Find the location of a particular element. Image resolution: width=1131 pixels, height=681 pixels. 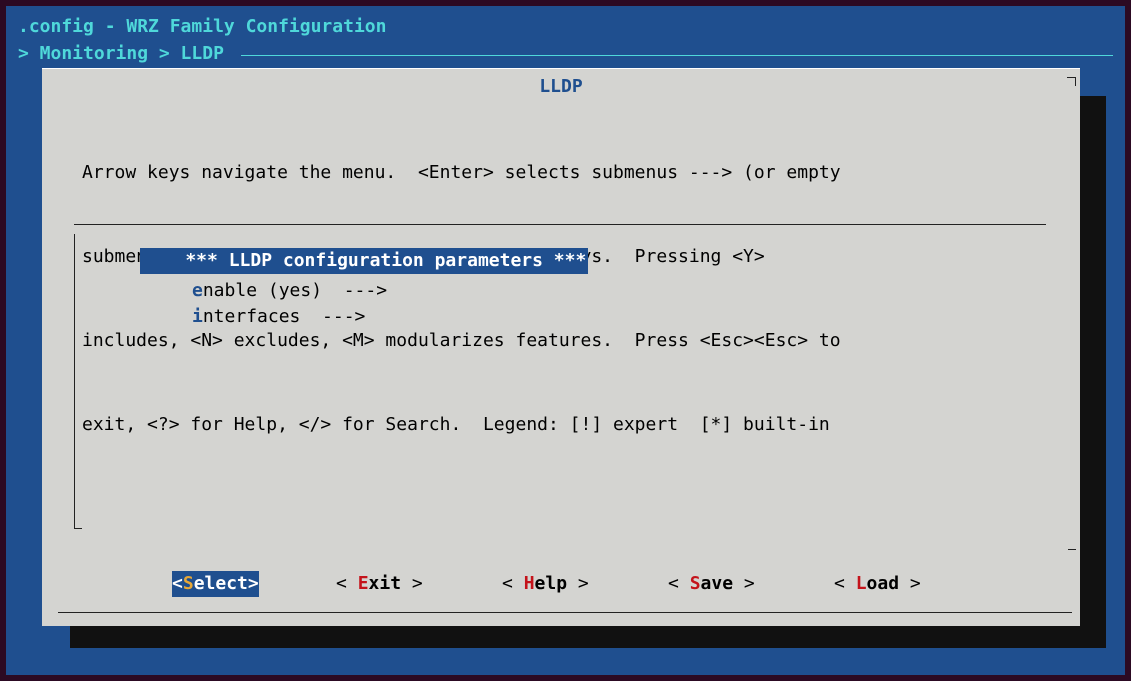

save-button: < Save > is located at coordinates (711, 584).